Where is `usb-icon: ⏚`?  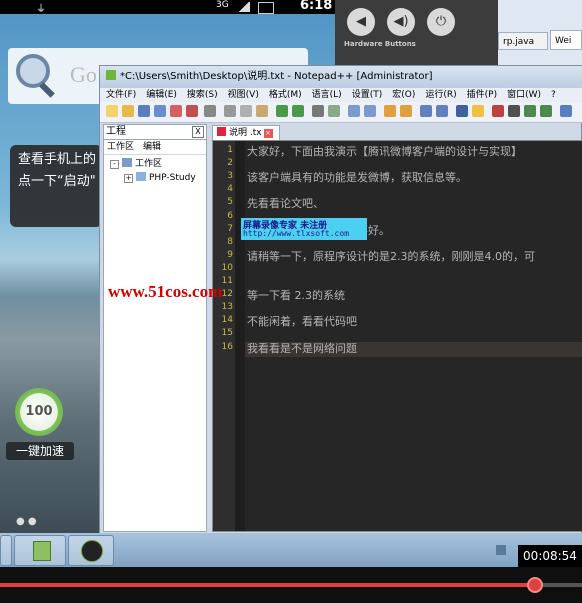 usb-icon: ⏚ is located at coordinates (41, 9).